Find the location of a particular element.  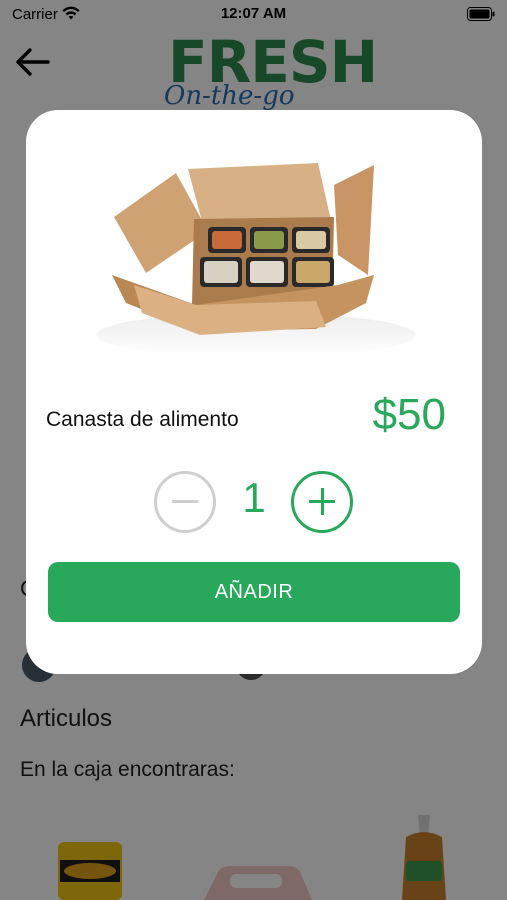

product-name: Canasta de alimento is located at coordinates (142, 419).